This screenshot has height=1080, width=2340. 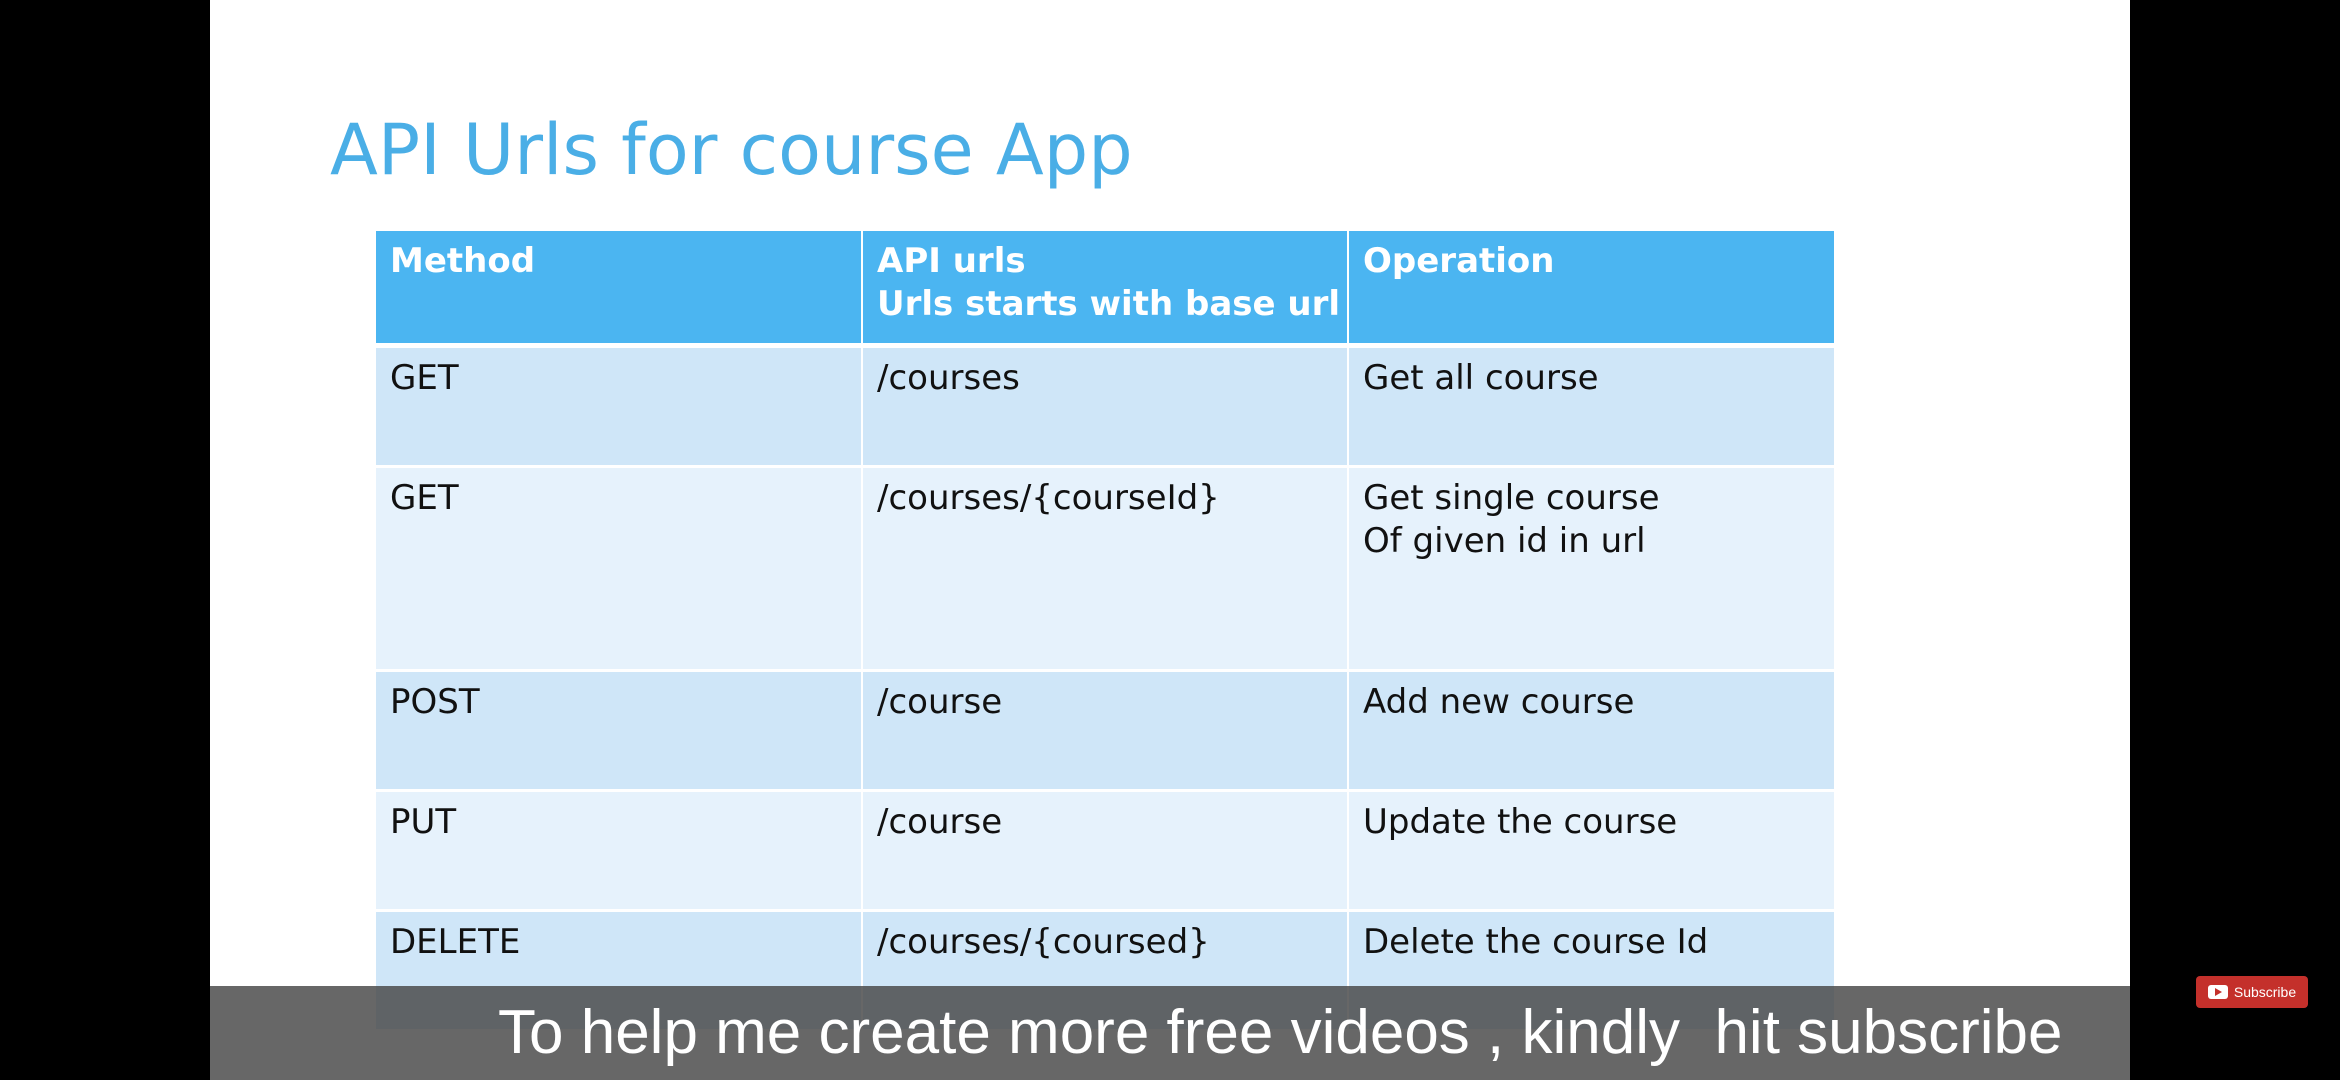 What do you see at coordinates (731, 150) in the screenshot?
I see `slide-title: API Urls for course App` at bounding box center [731, 150].